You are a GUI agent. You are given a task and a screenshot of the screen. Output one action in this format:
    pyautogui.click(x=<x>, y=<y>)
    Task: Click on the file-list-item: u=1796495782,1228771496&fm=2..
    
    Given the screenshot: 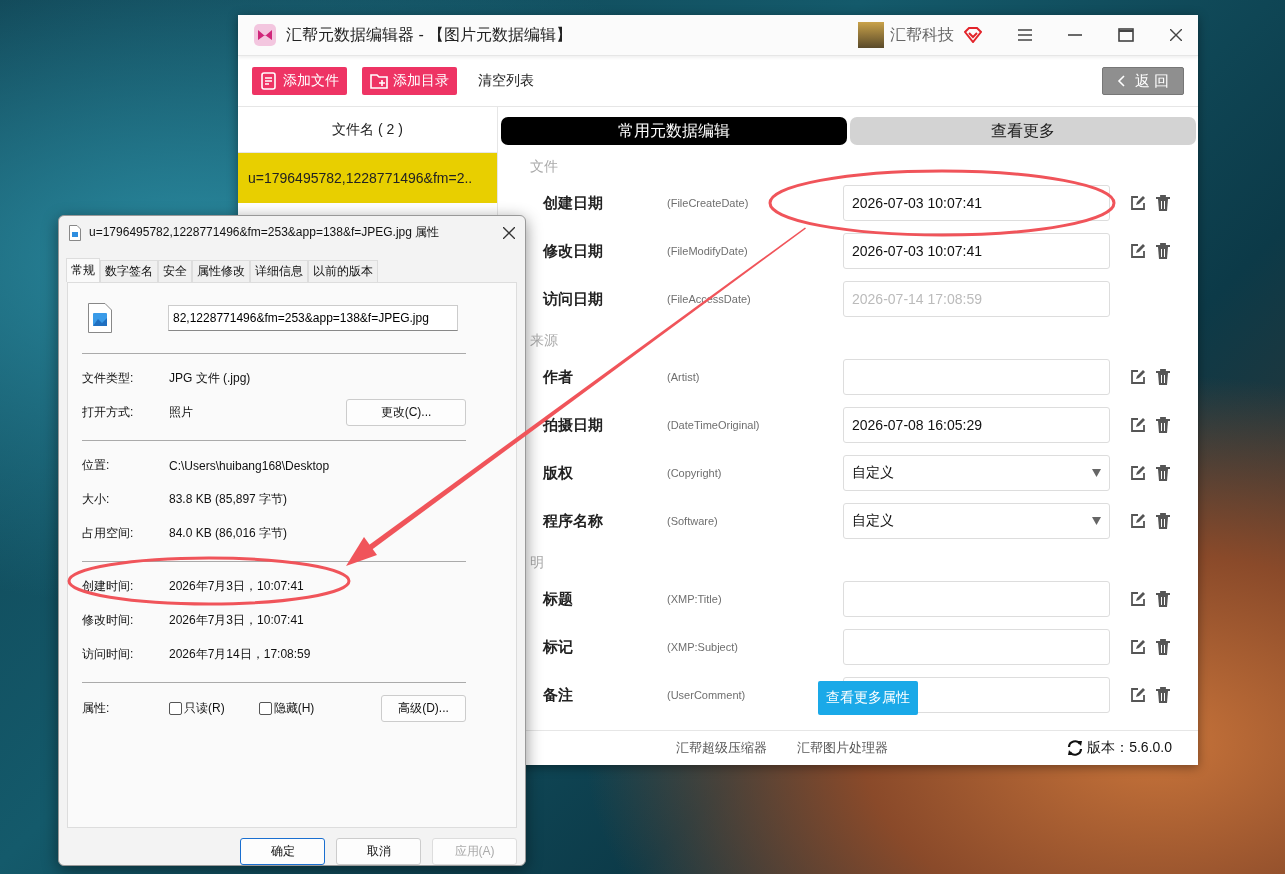 What is the action you would take?
    pyautogui.click(x=367, y=178)
    